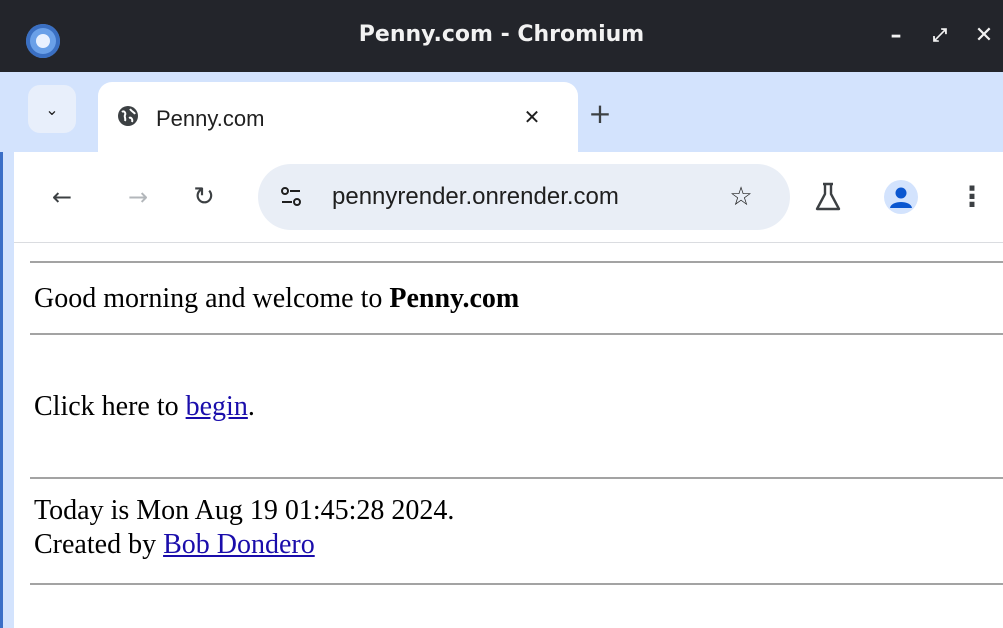  What do you see at coordinates (217, 406) in the screenshot?
I see `begin-link: begin` at bounding box center [217, 406].